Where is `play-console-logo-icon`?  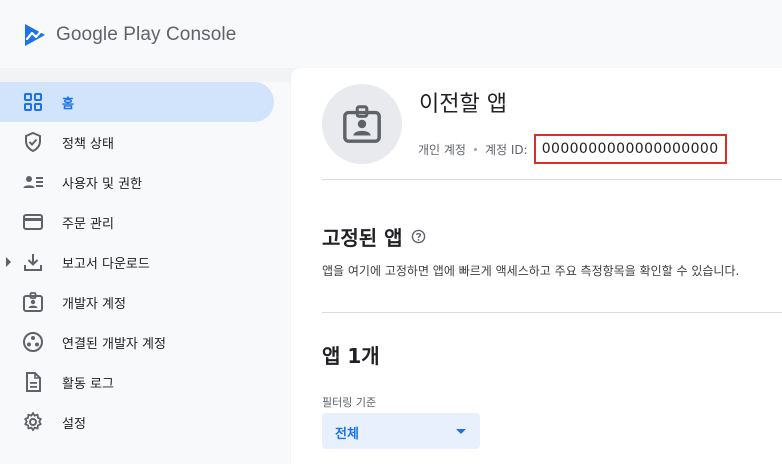
play-console-logo-icon is located at coordinates (35, 35).